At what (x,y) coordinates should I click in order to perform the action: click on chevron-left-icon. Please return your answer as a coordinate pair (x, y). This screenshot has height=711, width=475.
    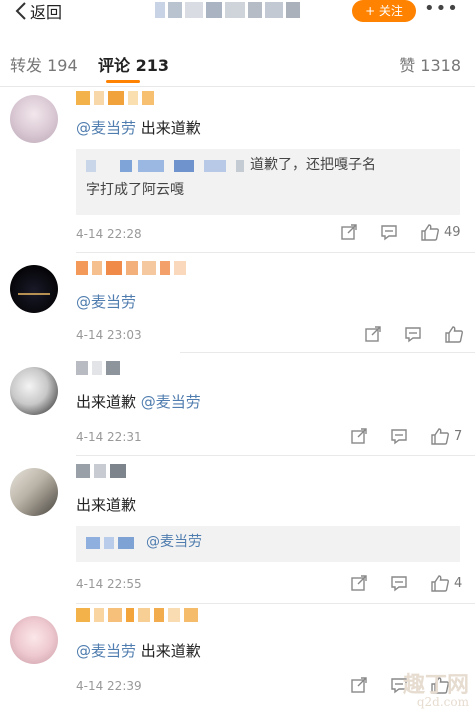
    Looking at the image, I should click on (20, 11).